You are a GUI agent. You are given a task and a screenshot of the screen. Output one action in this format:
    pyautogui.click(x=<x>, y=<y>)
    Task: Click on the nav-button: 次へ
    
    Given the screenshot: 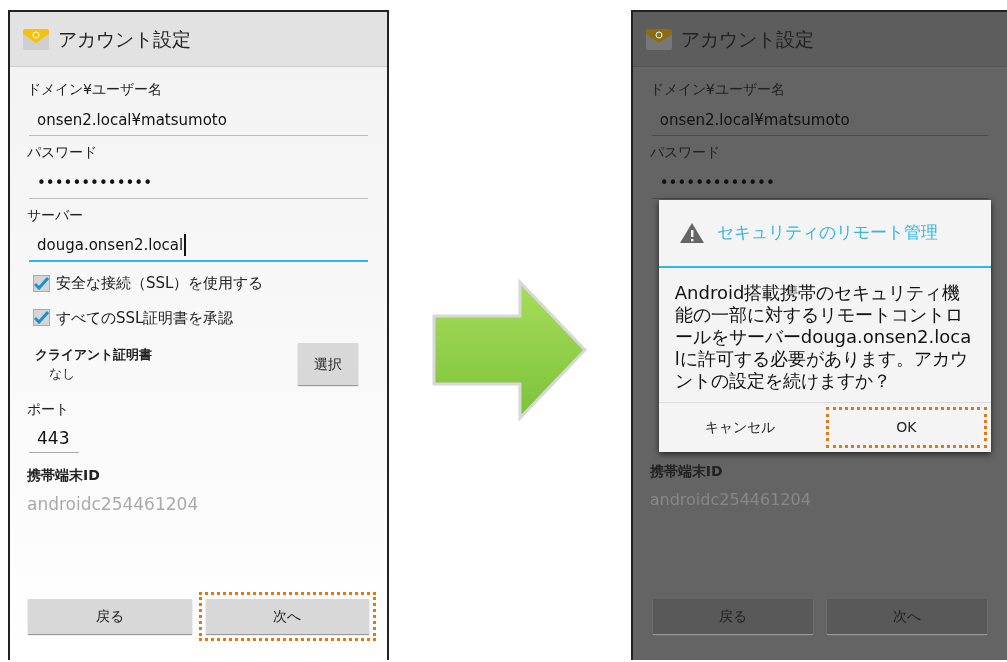 What is the action you would take?
    pyautogui.click(x=287, y=616)
    